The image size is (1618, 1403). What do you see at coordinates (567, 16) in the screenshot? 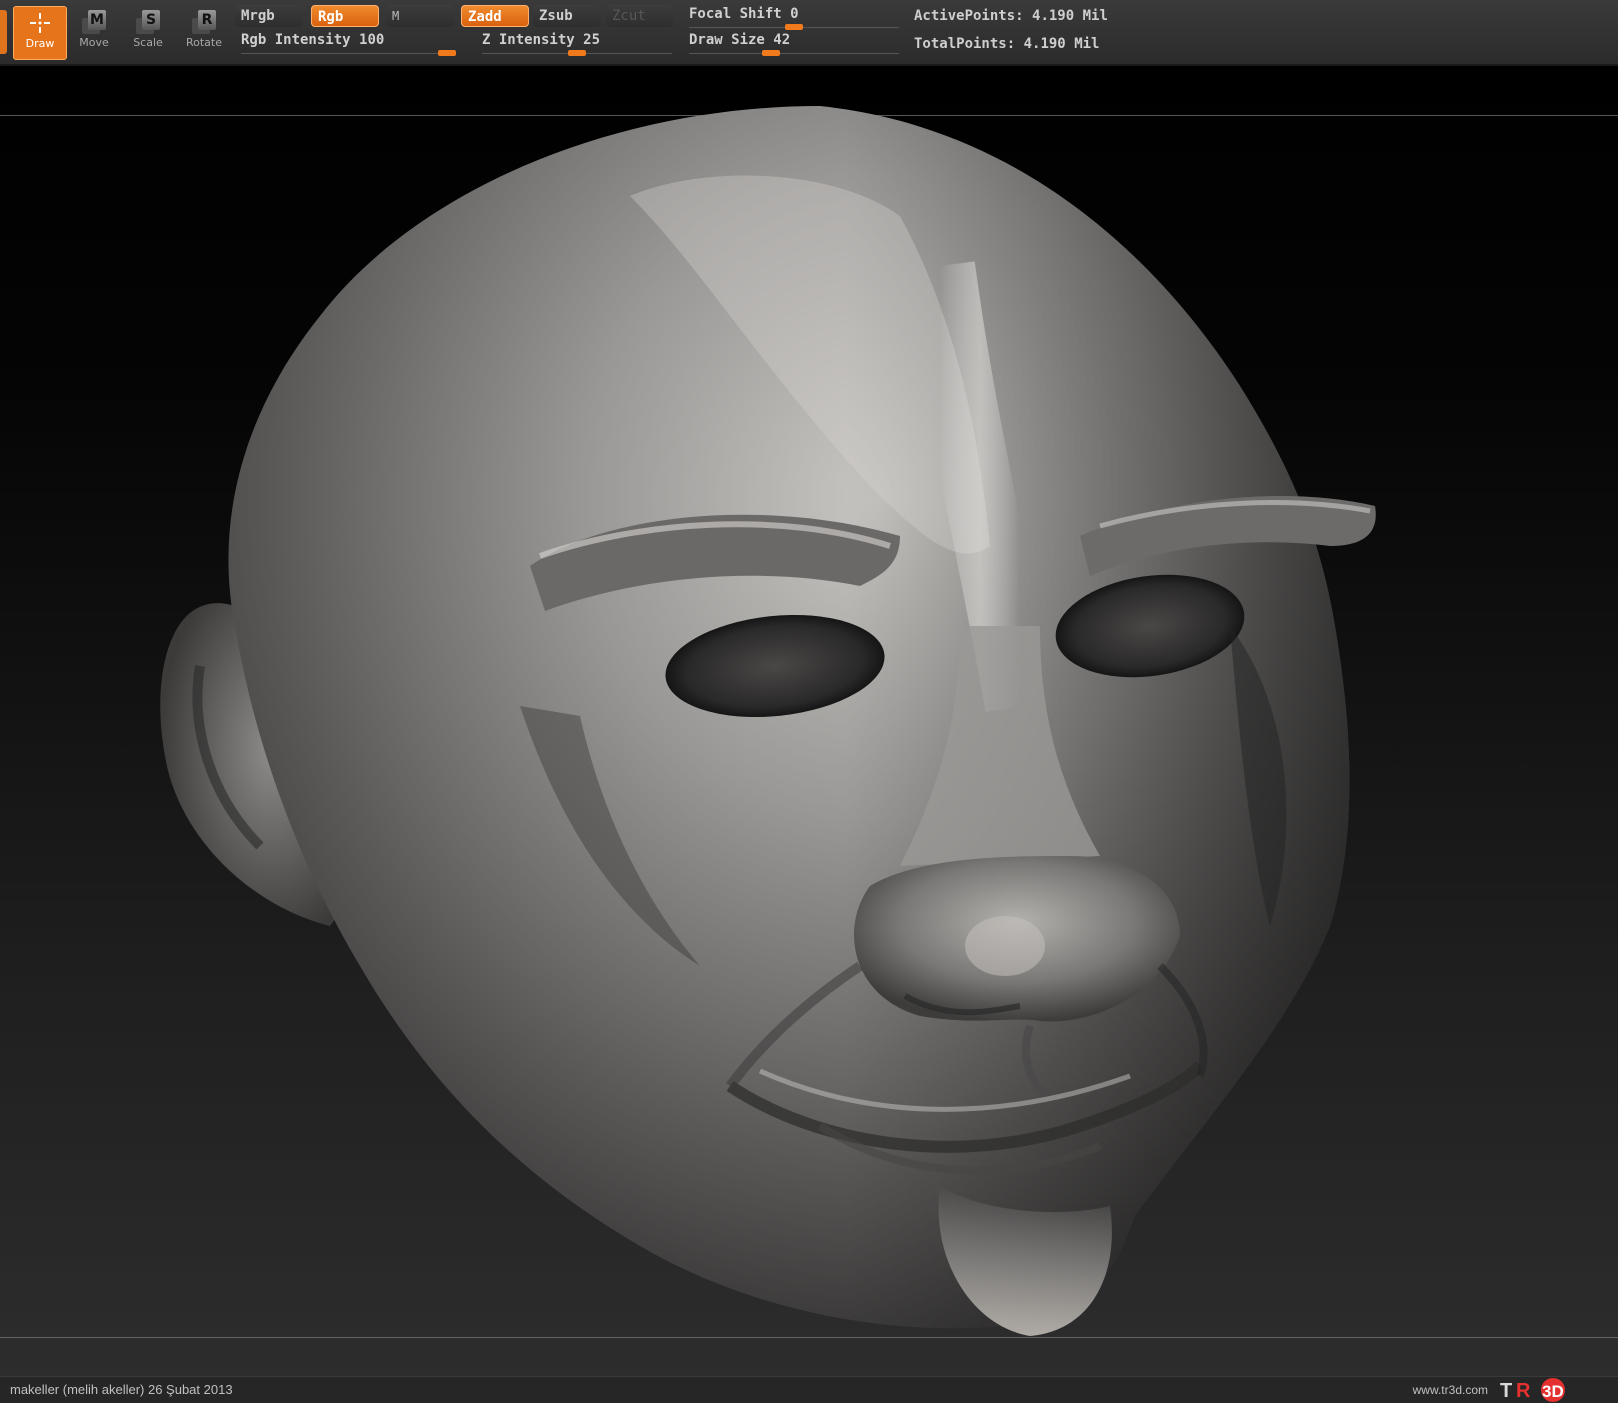
I see `zsub-button: Zsub` at bounding box center [567, 16].